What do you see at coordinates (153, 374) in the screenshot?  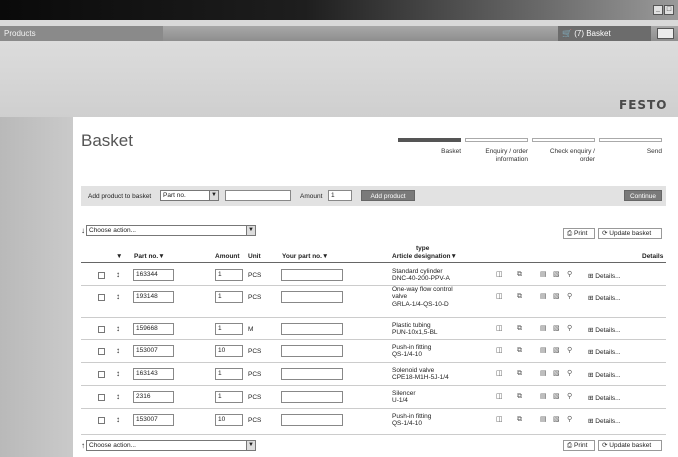 I see `row-part-no: 163143` at bounding box center [153, 374].